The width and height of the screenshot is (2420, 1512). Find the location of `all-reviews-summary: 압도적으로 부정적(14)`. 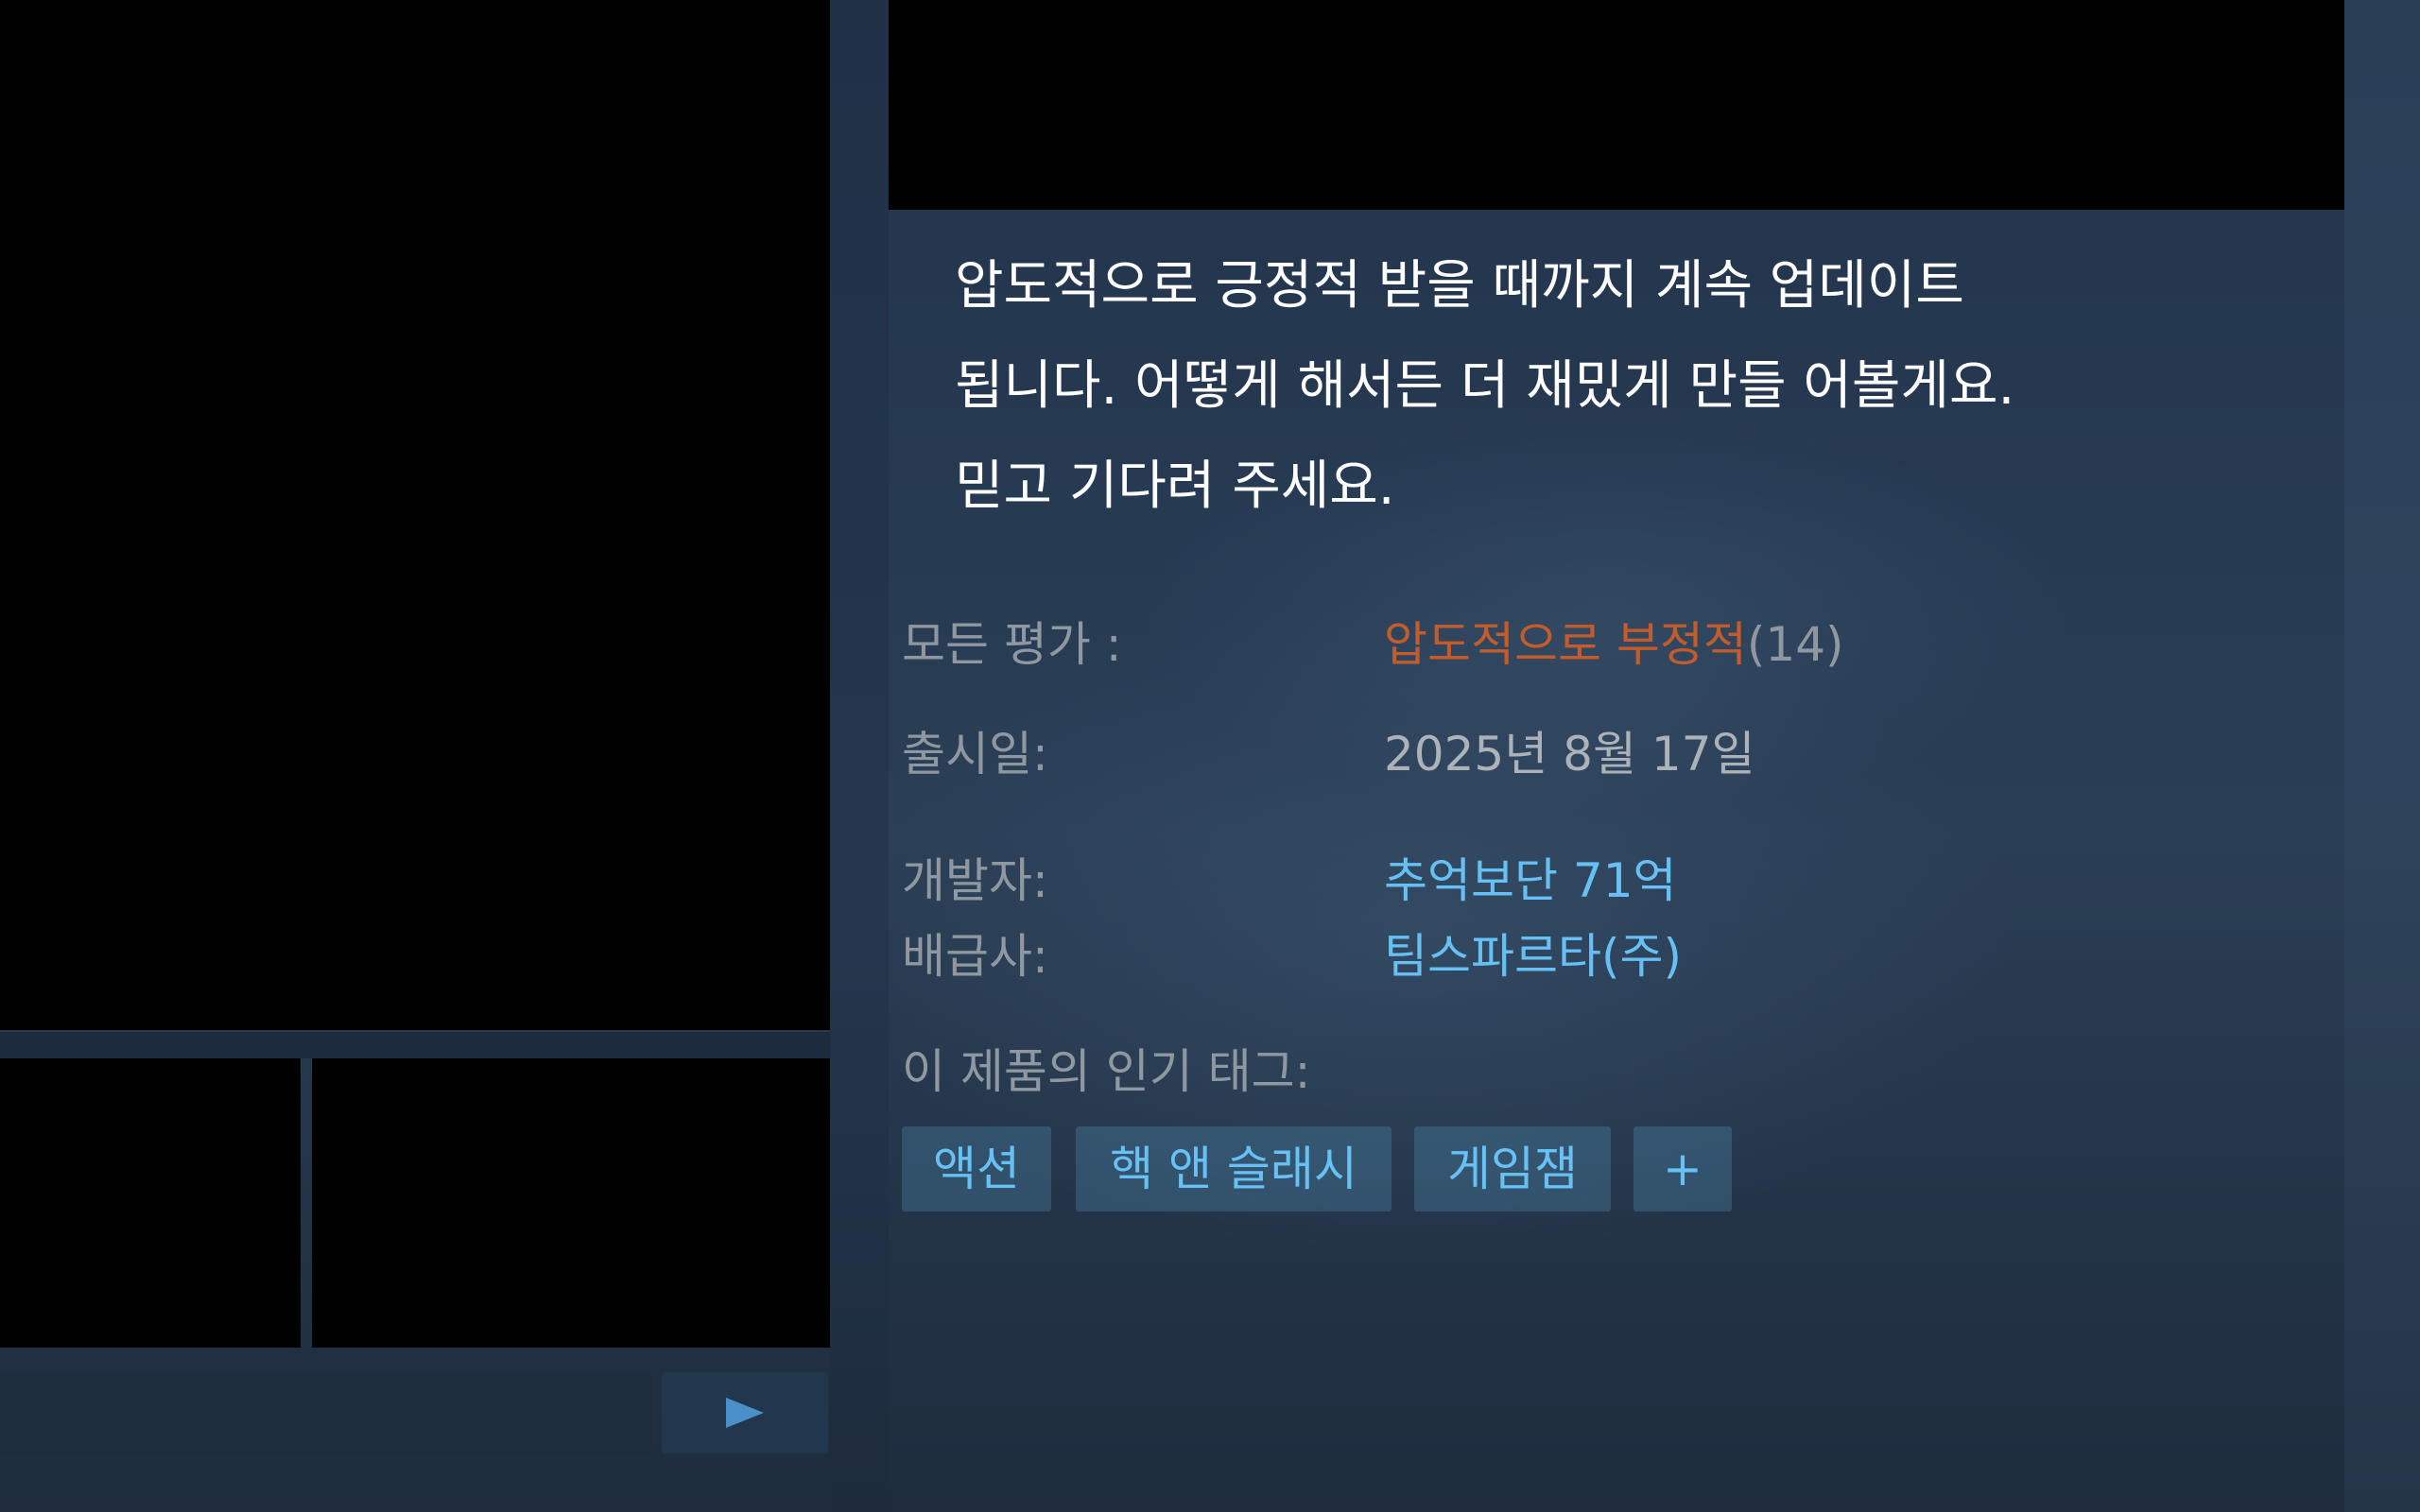

all-reviews-summary: 압도적으로 부정적(14) is located at coordinates (1614, 644).